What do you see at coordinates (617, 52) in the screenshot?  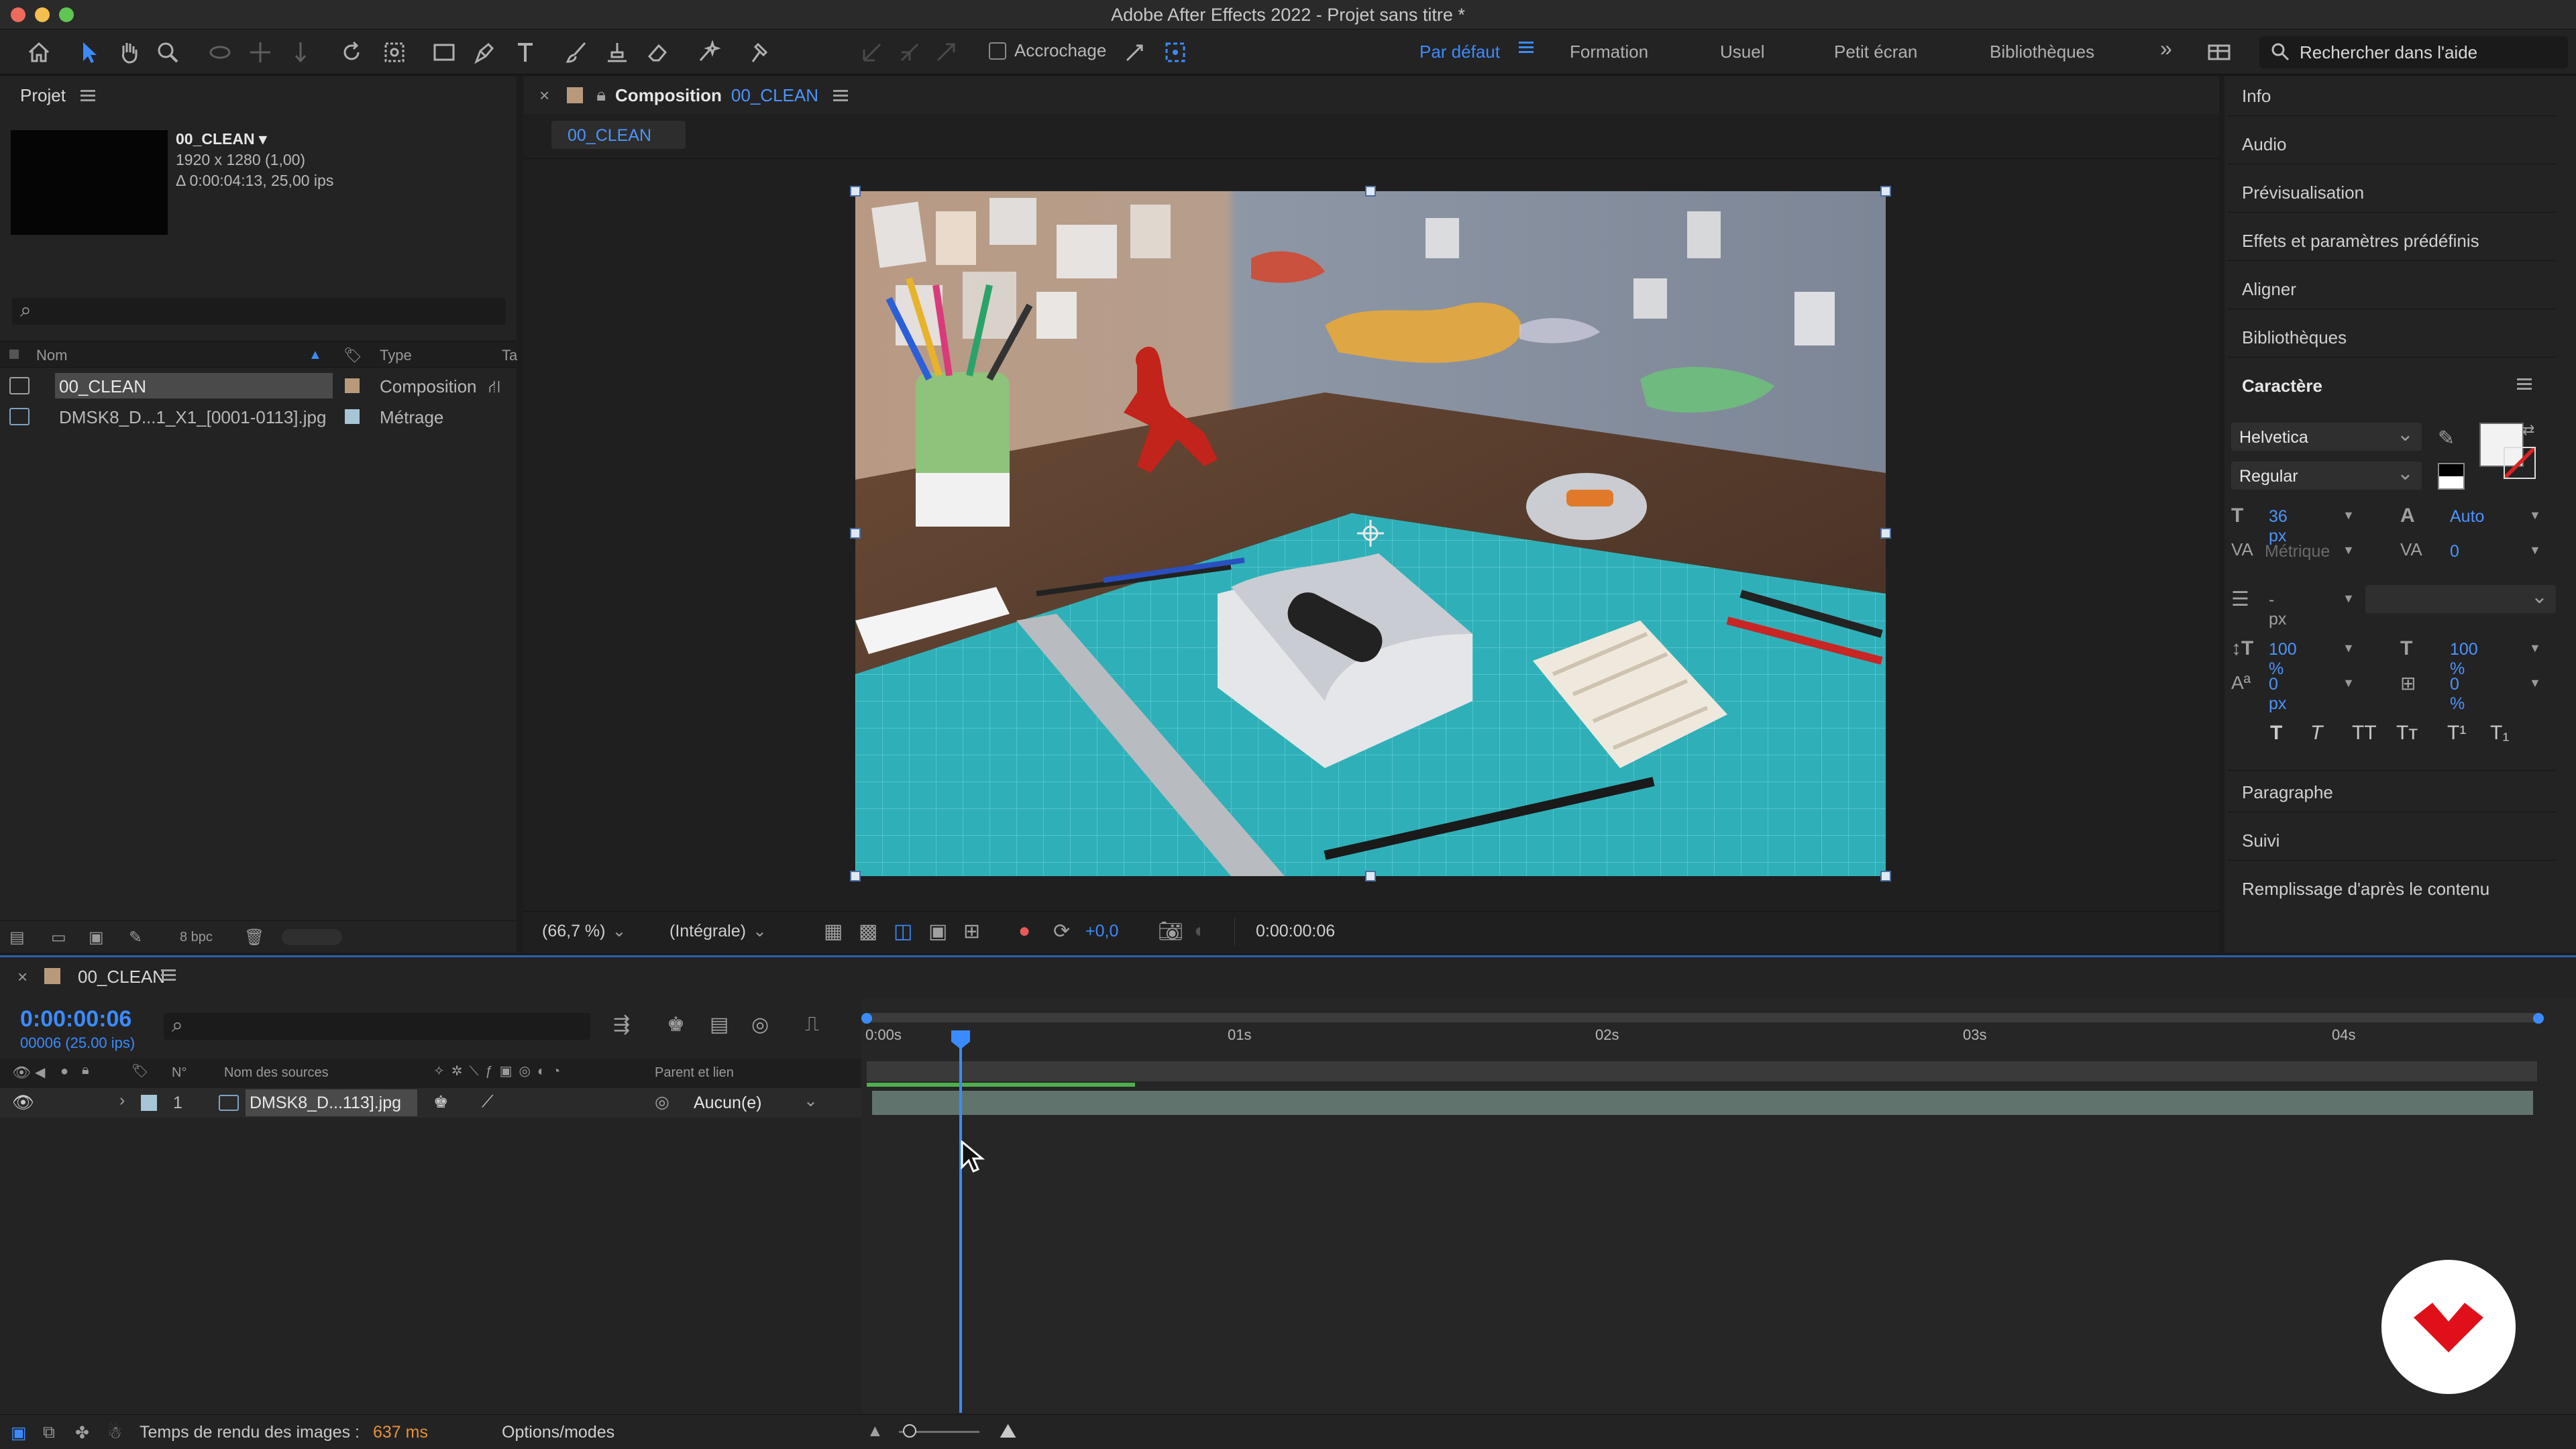 I see `clone-stamp-tool-icon` at bounding box center [617, 52].